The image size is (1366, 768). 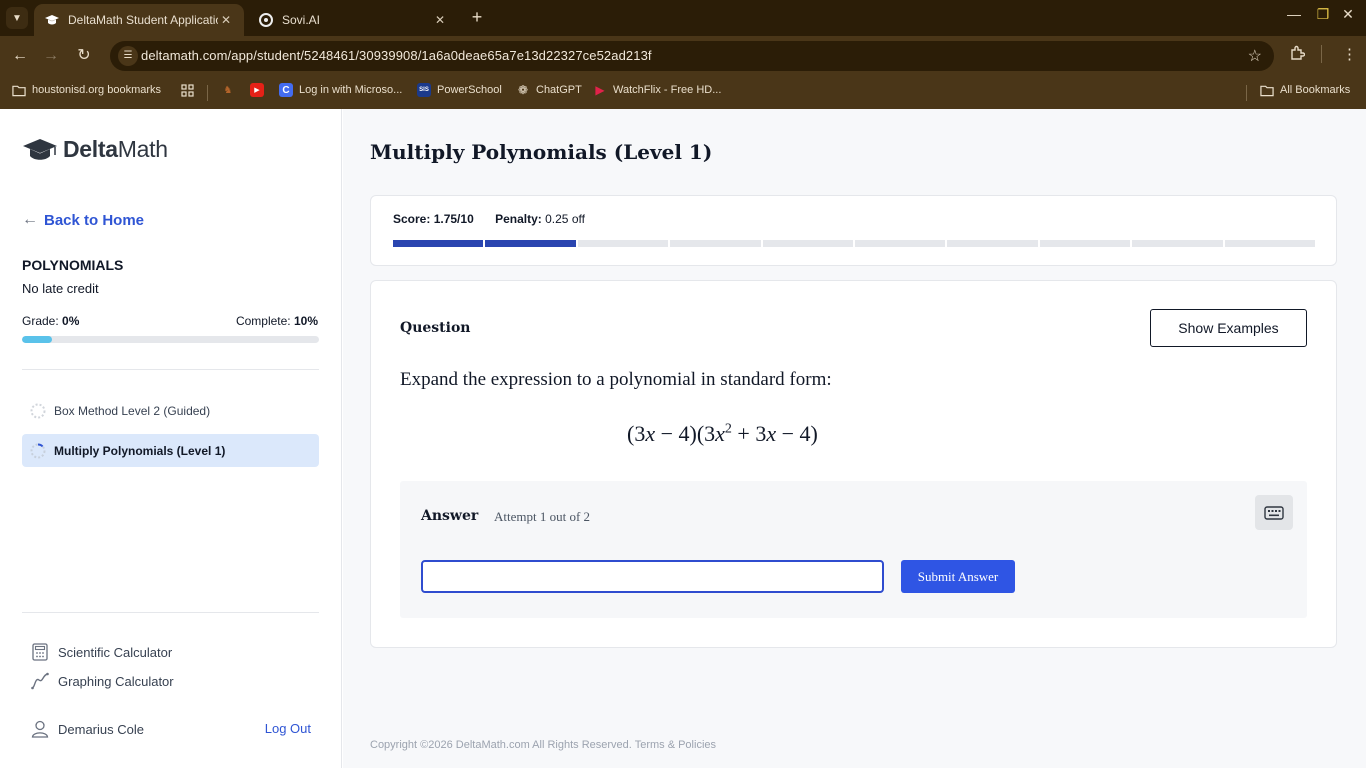 I want to click on math-keyboard-button, so click(x=1274, y=512).